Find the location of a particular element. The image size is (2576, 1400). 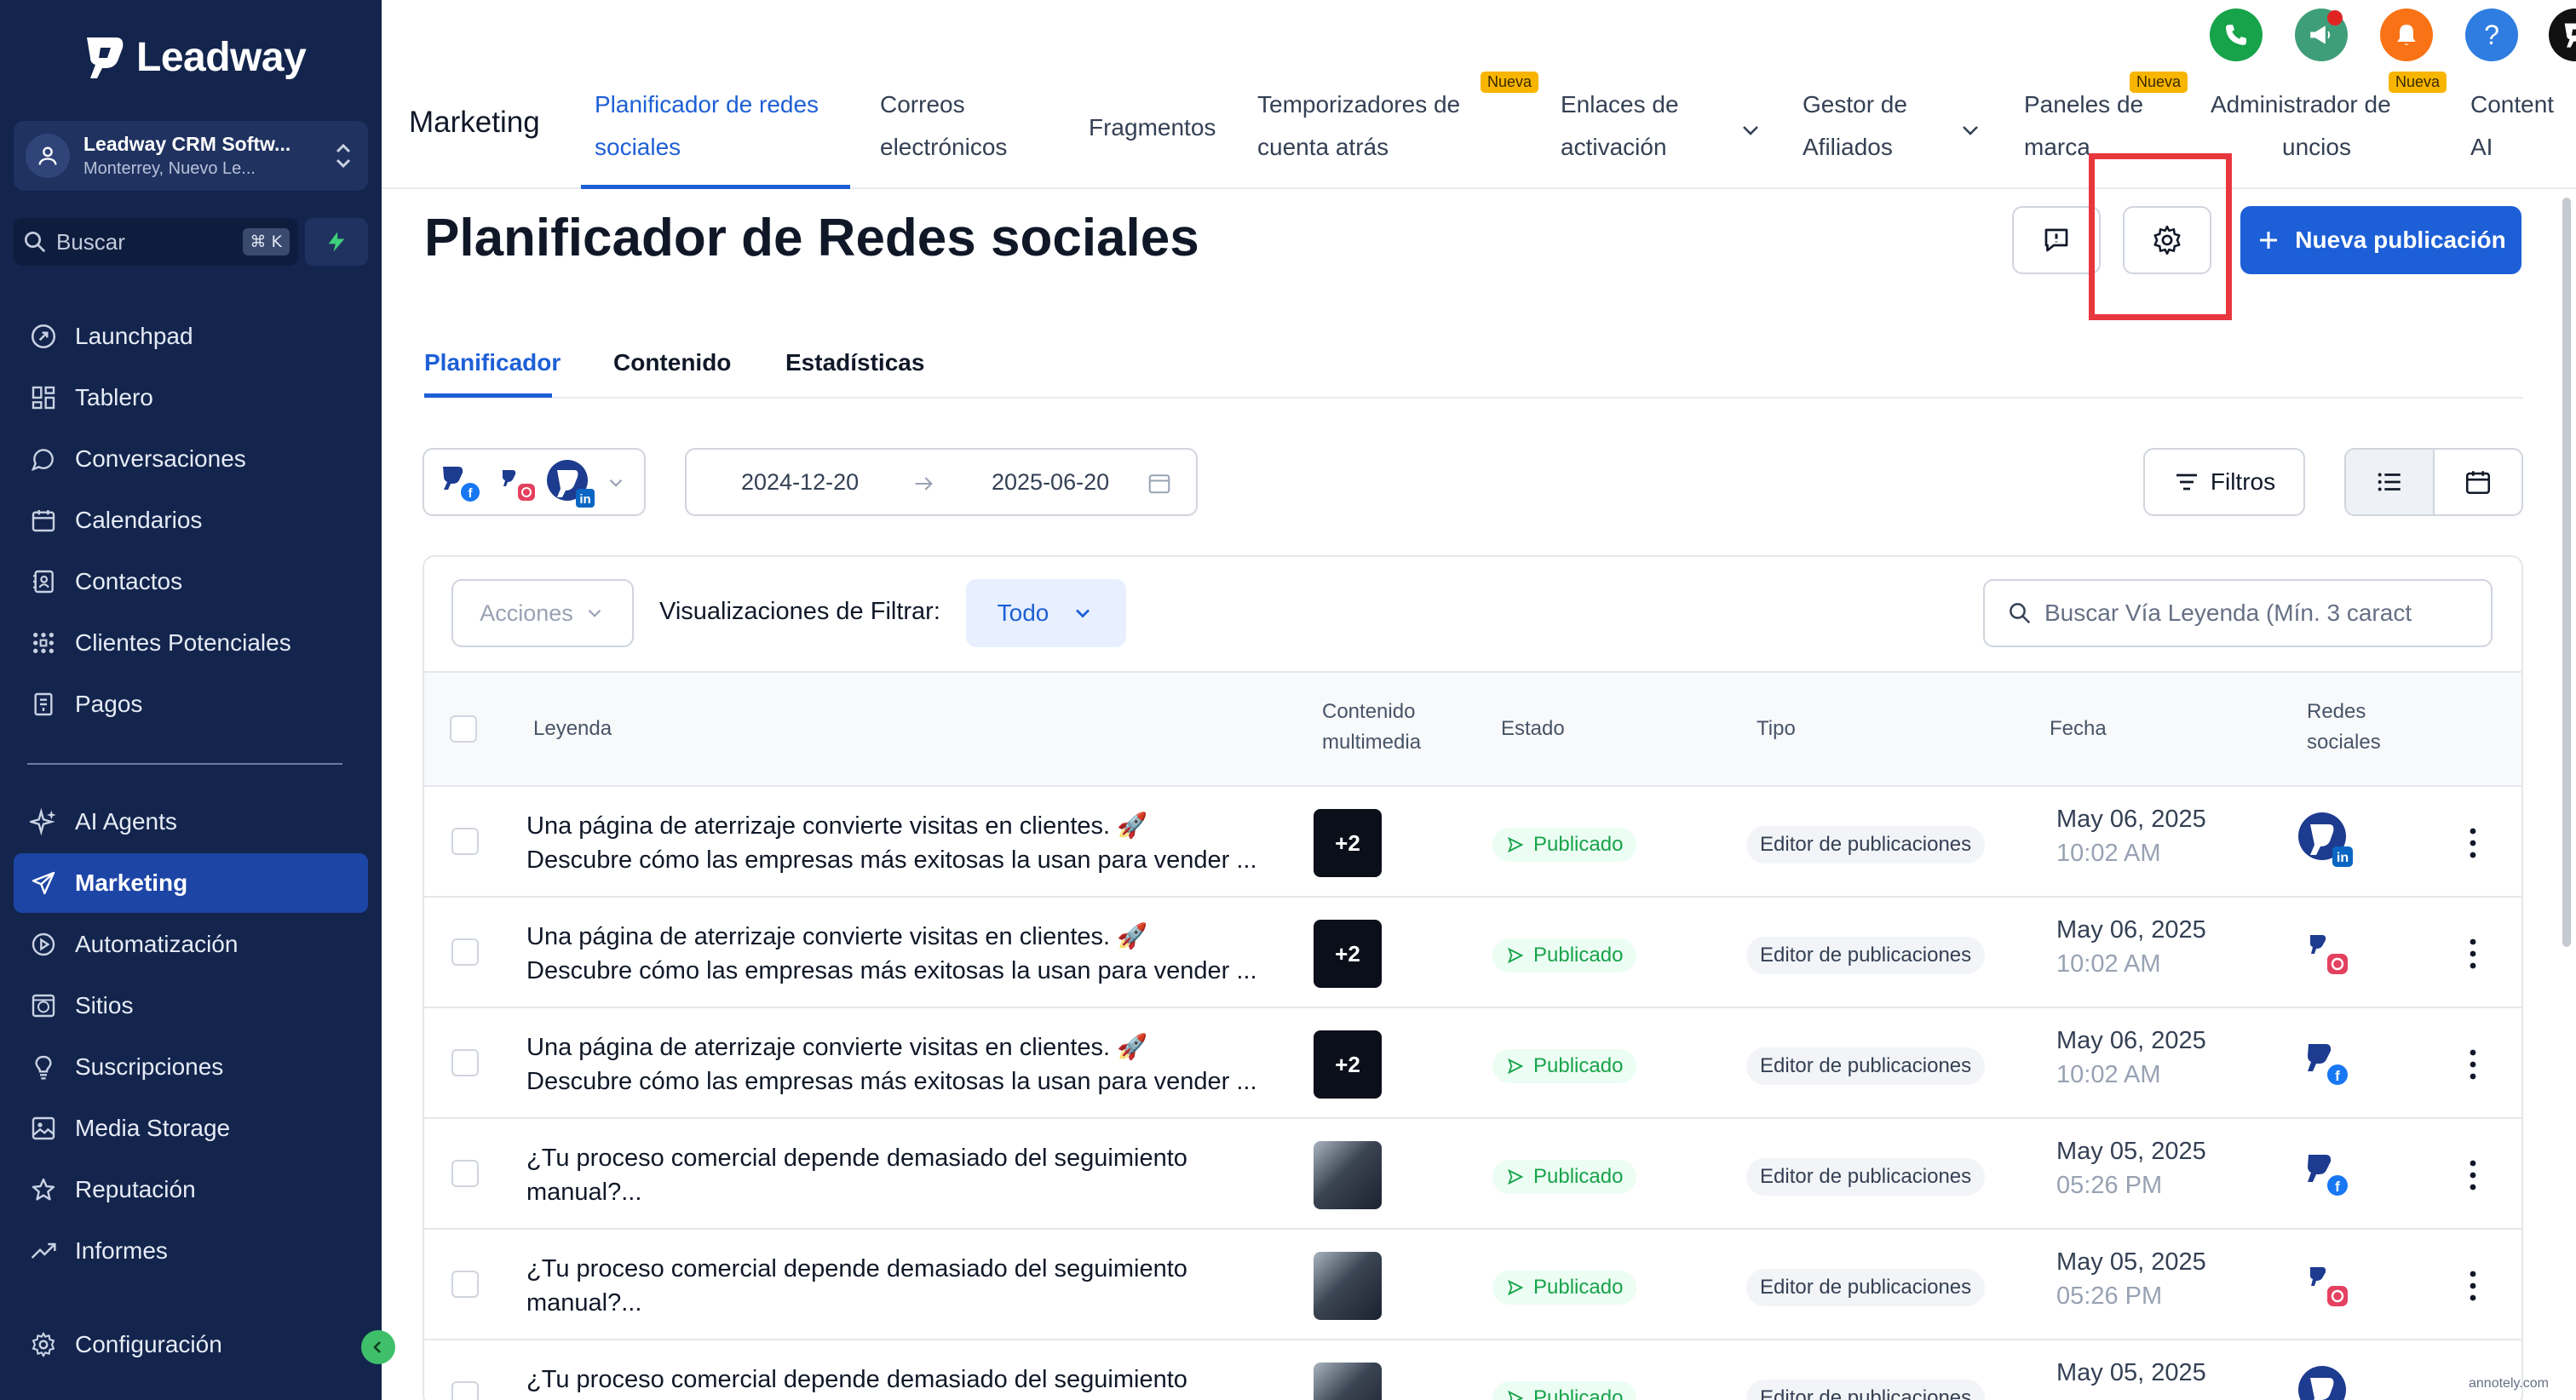

tab-label: Fragmentos is located at coordinates (1152, 128).